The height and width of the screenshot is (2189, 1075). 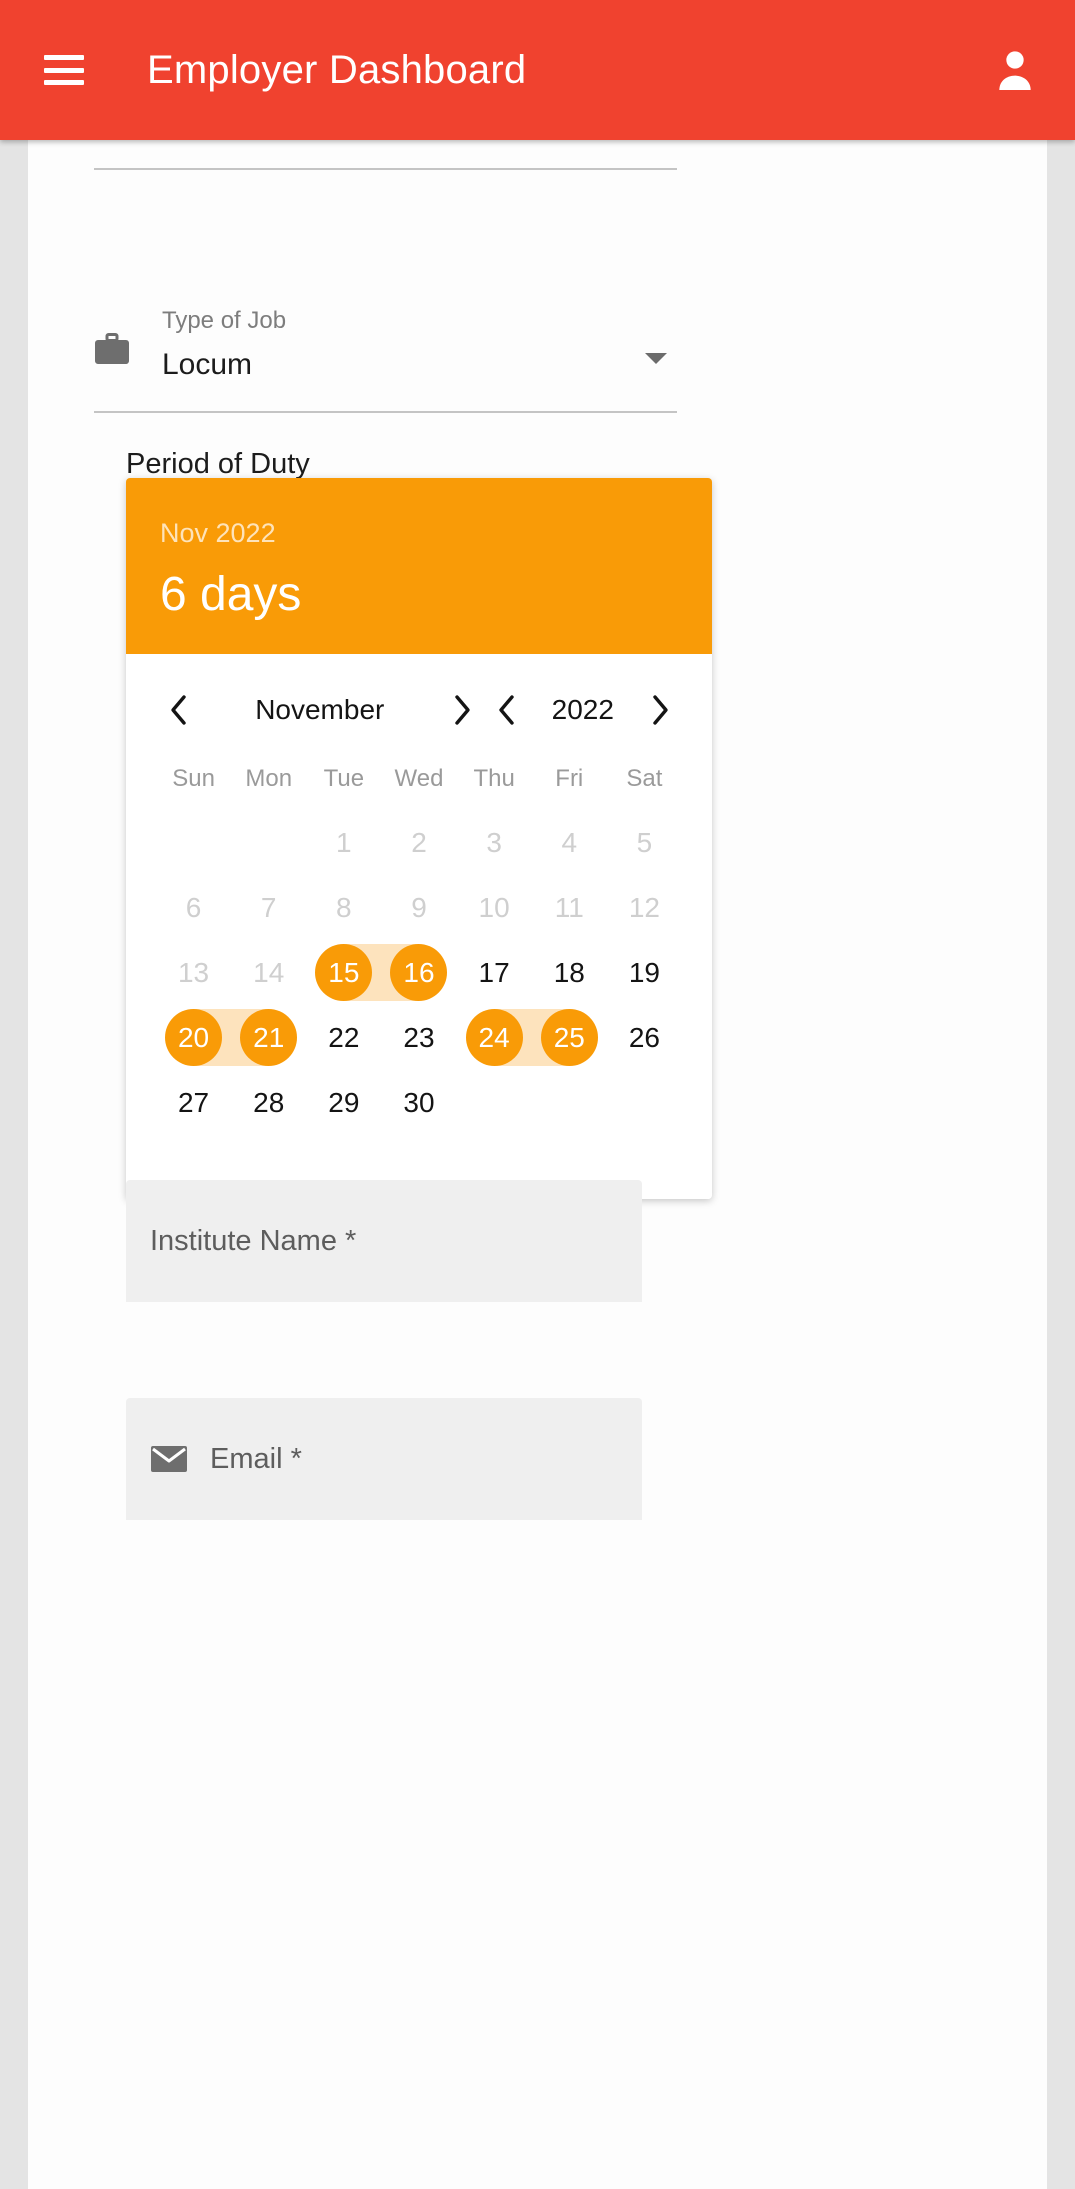 I want to click on calendar-day-number: 15, so click(x=344, y=972).